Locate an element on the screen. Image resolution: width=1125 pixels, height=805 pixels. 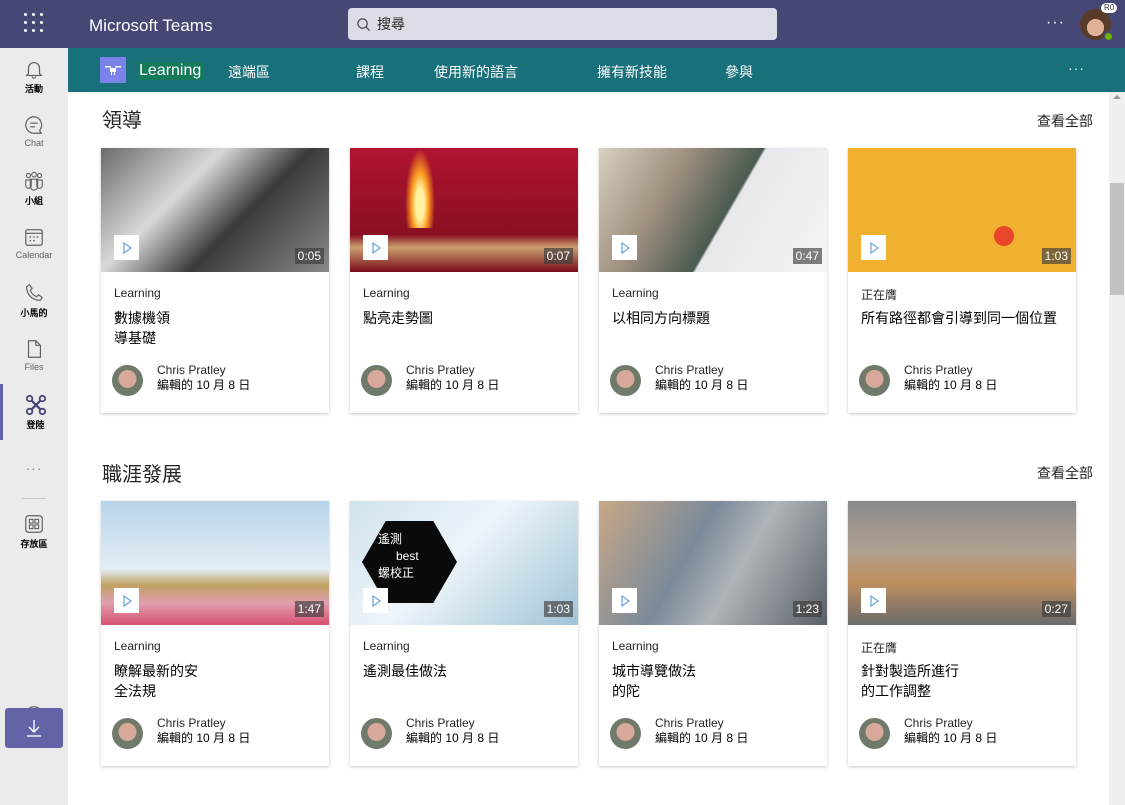
rail-item-teams: 小組 is located at coordinates (34, 188).